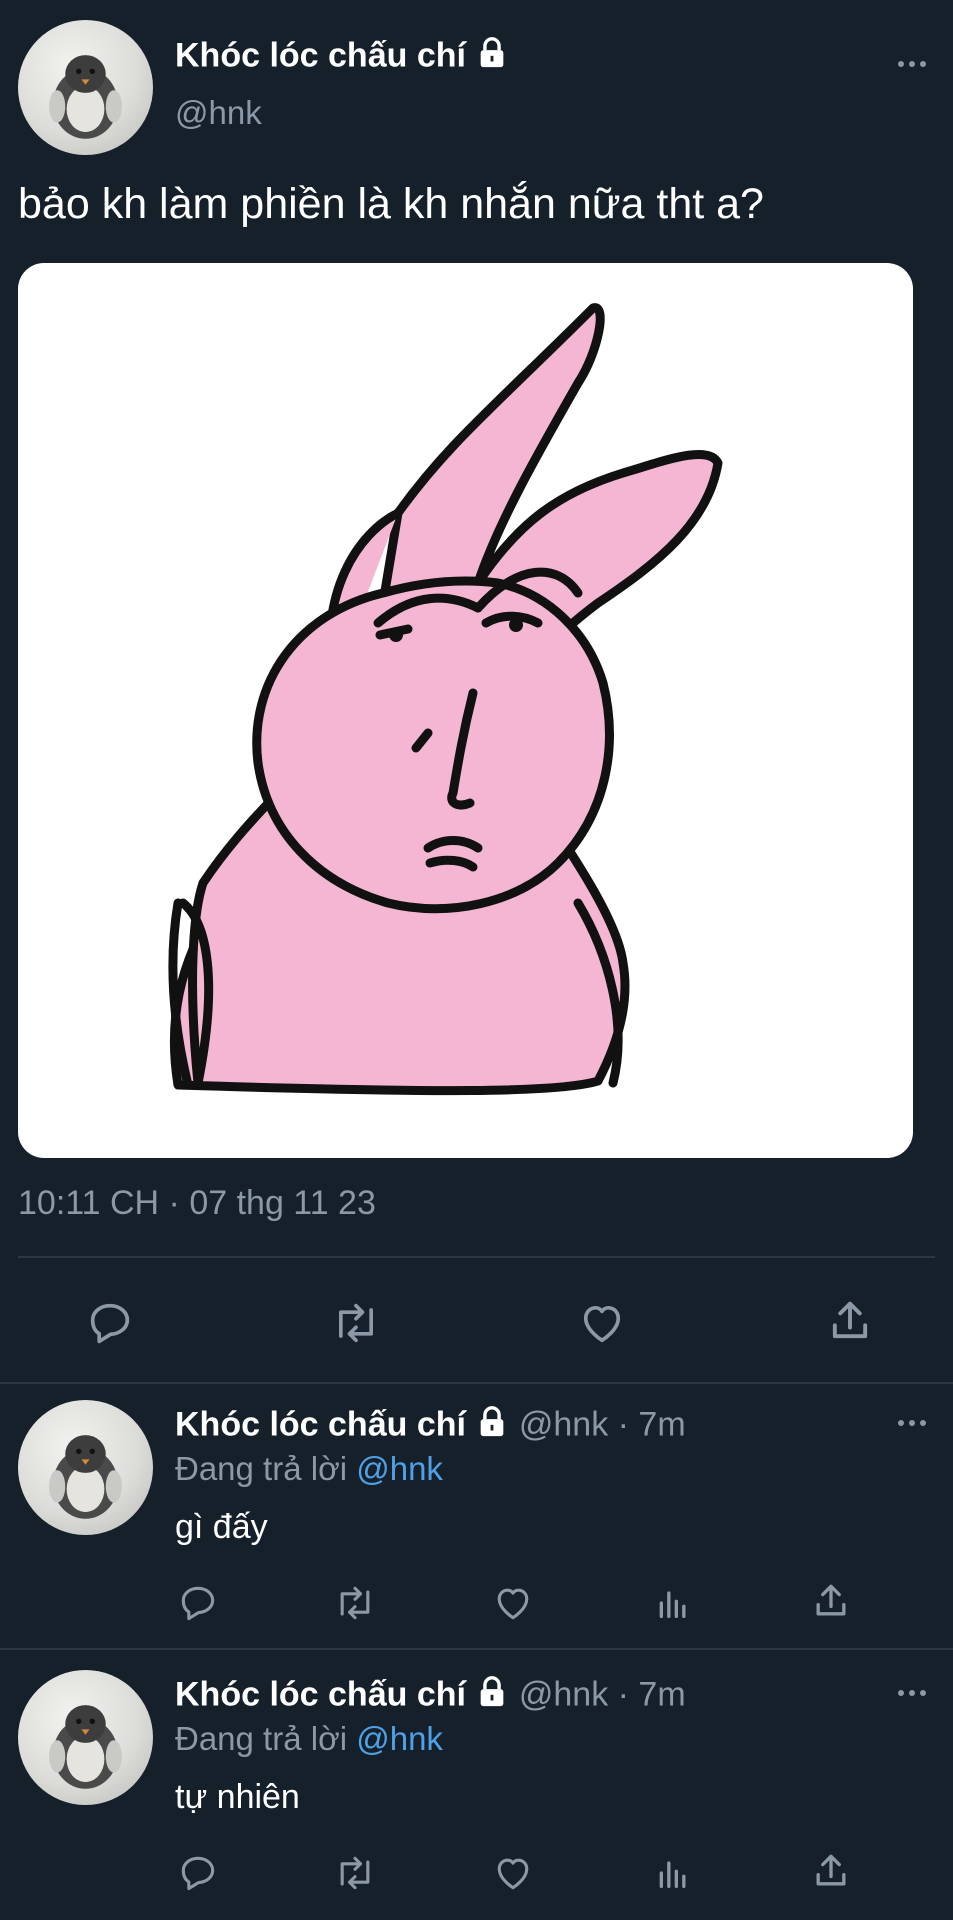 The image size is (953, 1920). What do you see at coordinates (320, 55) in the screenshot?
I see `author-name: Khóc lóc chấu chí` at bounding box center [320, 55].